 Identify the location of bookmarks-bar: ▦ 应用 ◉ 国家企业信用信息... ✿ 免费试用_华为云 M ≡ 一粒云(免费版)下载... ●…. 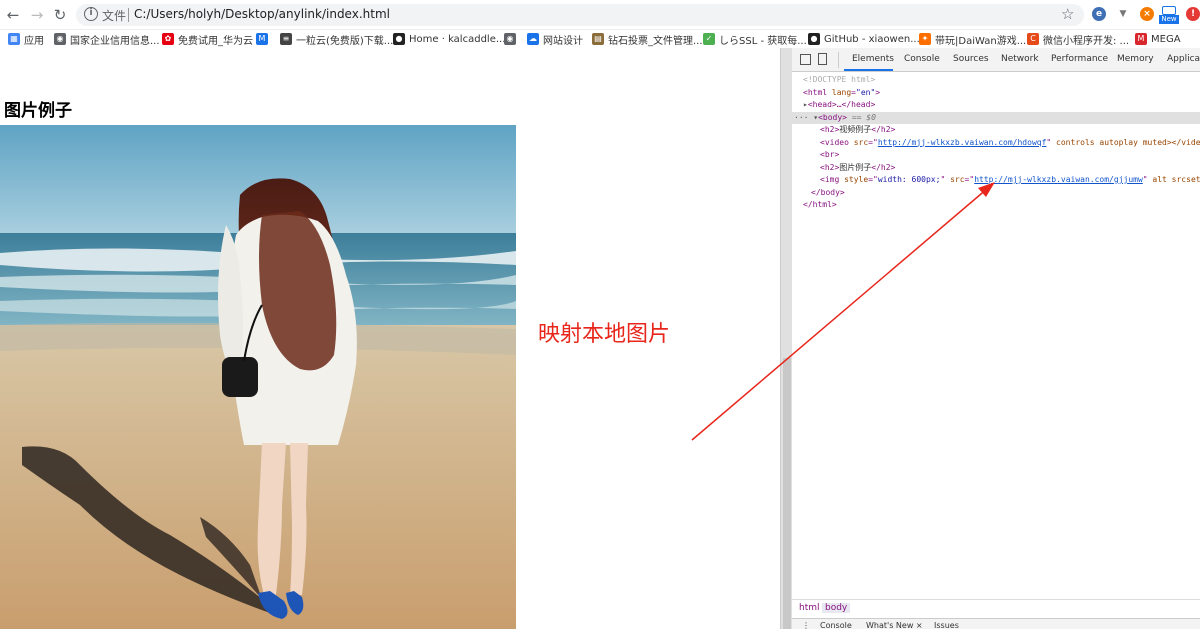
(600, 39).